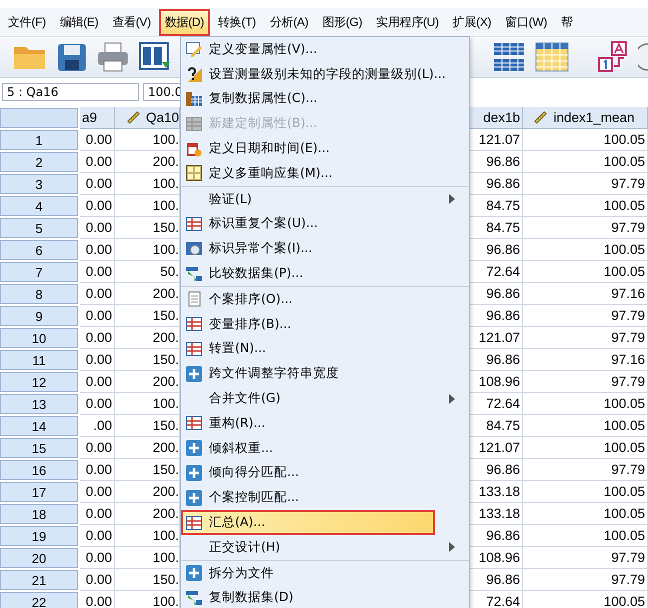 This screenshot has width=648, height=608. Describe the element at coordinates (70, 92) in the screenshot. I see `cell-reference-field: 5 : Qa16` at that location.